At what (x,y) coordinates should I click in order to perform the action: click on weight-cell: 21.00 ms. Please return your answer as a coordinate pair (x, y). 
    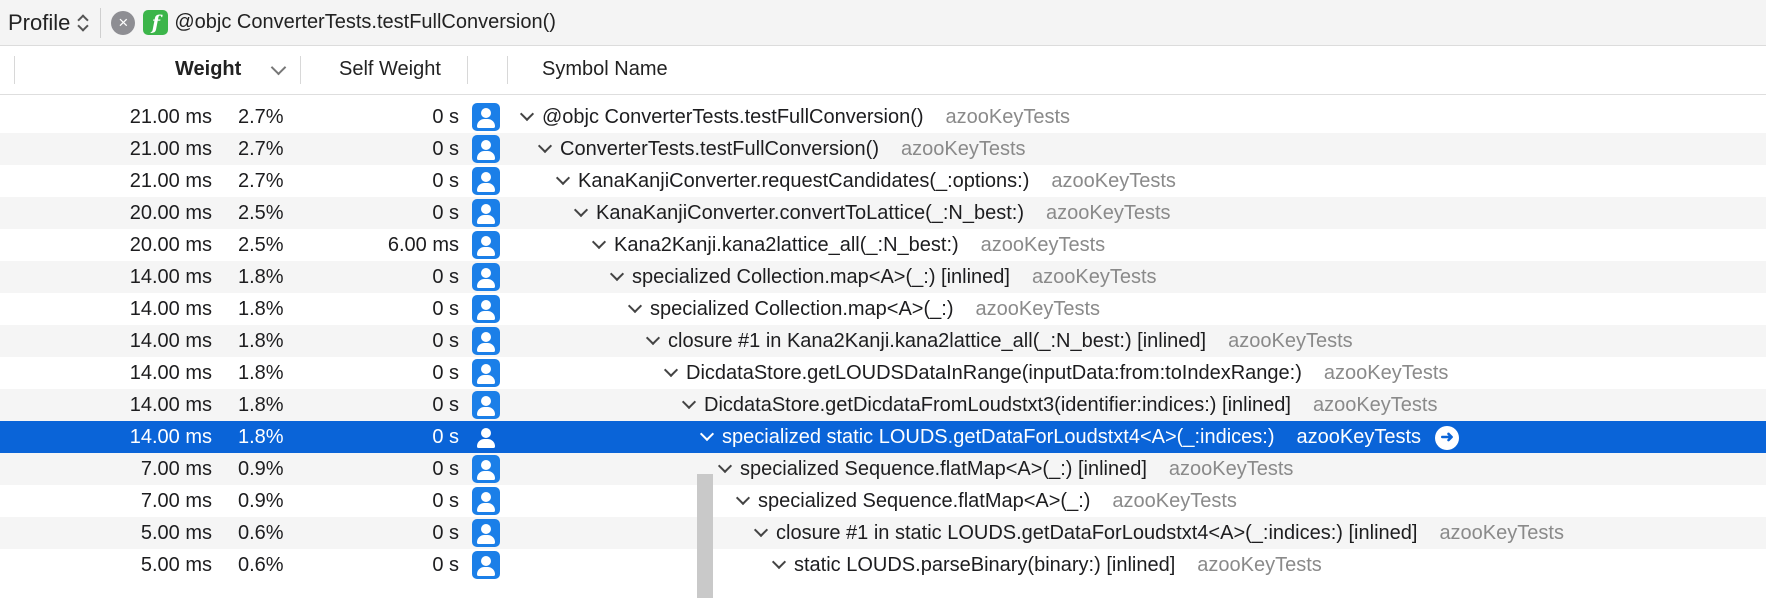
    Looking at the image, I should click on (170, 149).